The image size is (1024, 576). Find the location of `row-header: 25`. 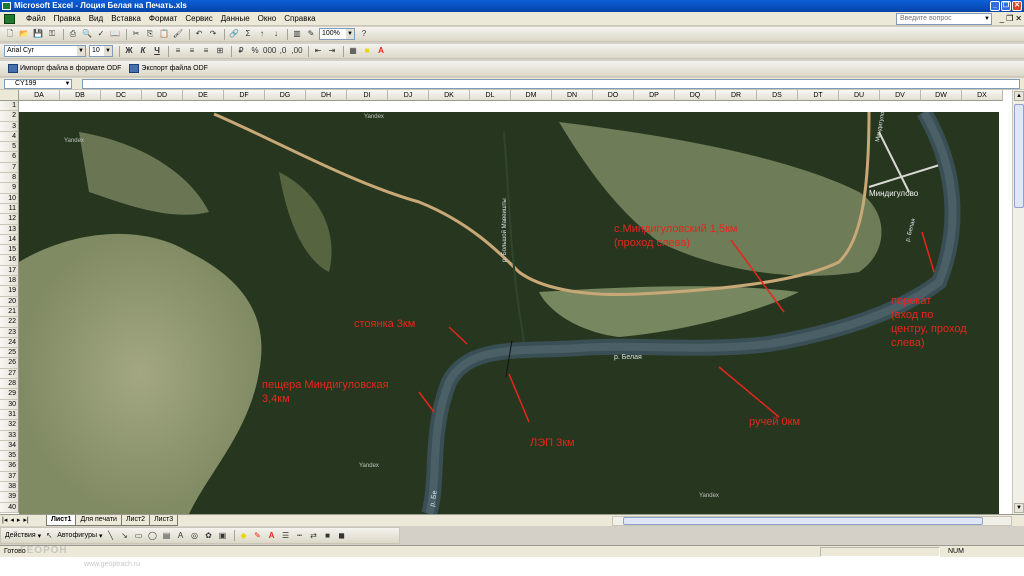

row-header: 25 is located at coordinates (9, 353).